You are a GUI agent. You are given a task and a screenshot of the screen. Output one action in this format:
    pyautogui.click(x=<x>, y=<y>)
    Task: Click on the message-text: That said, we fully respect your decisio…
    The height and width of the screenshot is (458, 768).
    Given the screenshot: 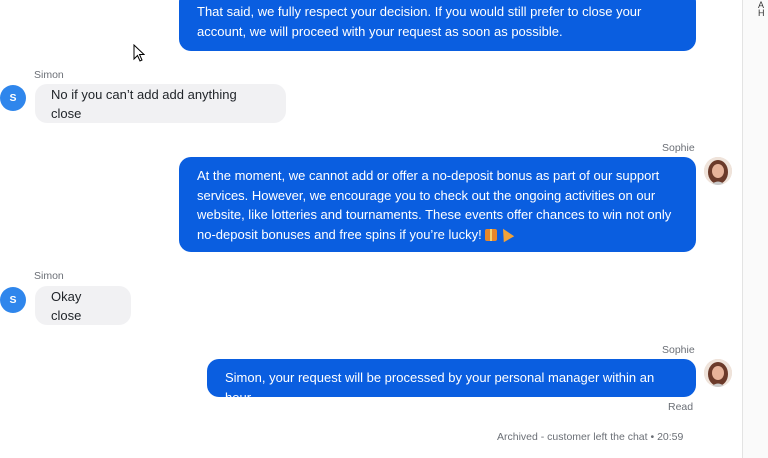 What is the action you would take?
    pyautogui.click(x=419, y=21)
    